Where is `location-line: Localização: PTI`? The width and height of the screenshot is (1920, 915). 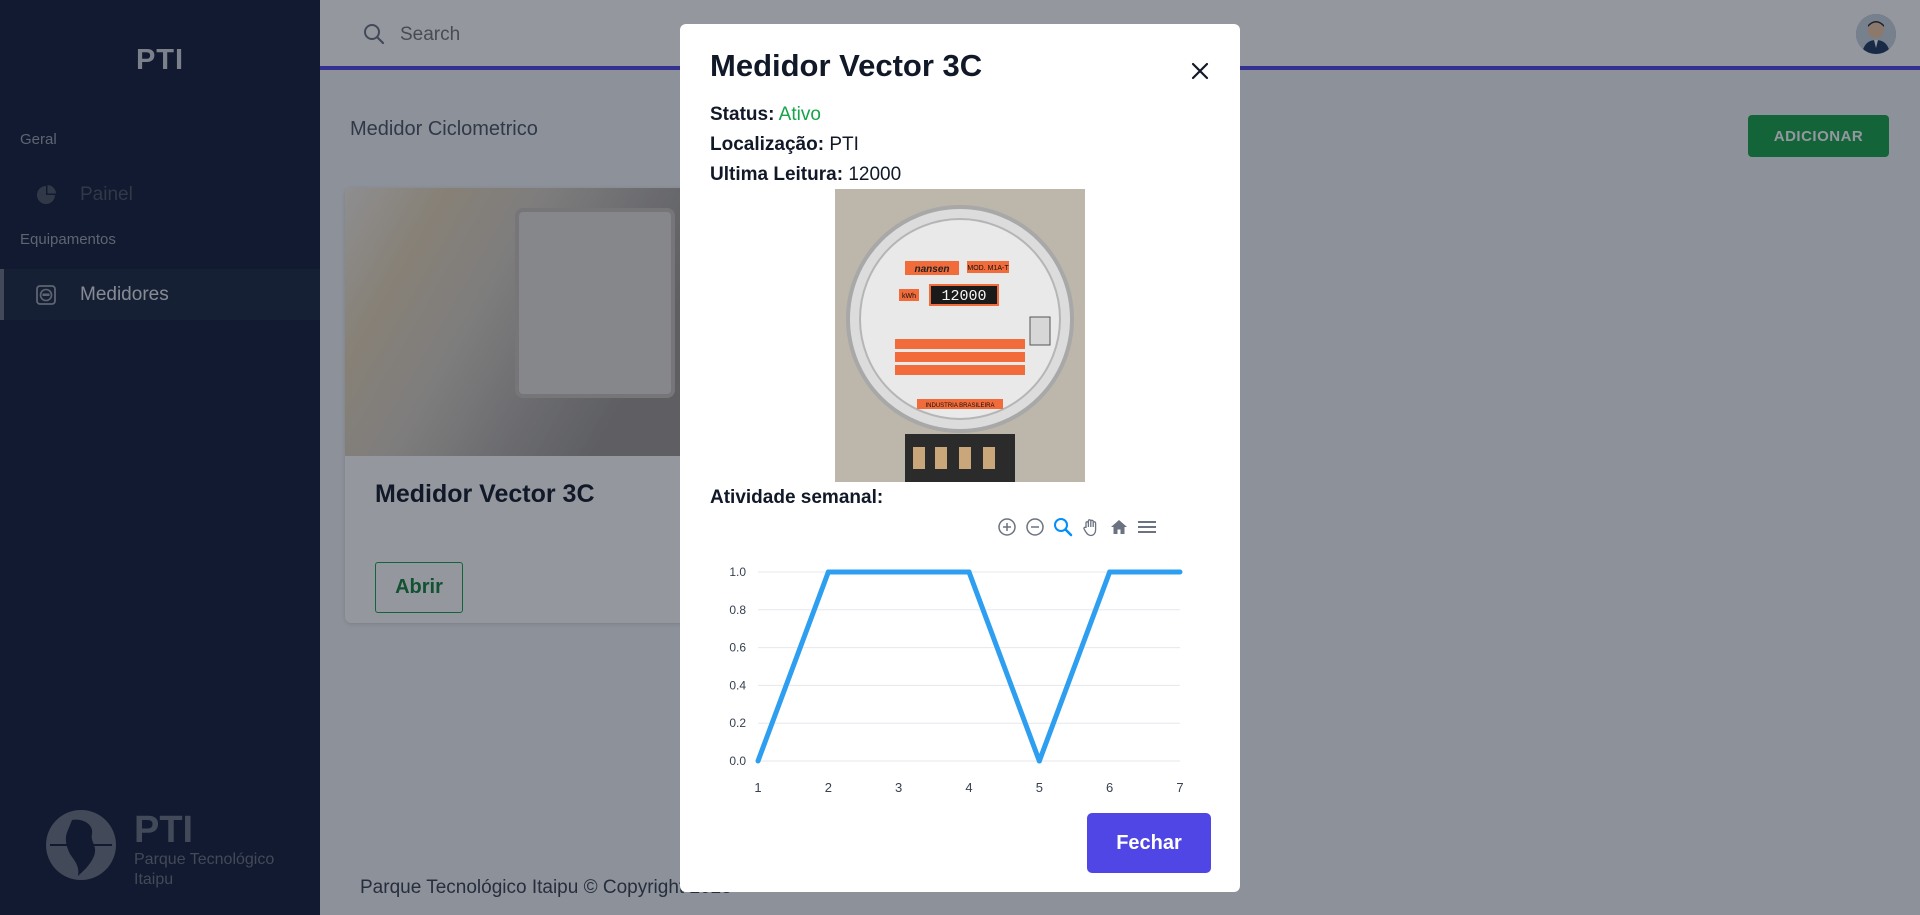
location-line: Localização: PTI is located at coordinates (784, 145).